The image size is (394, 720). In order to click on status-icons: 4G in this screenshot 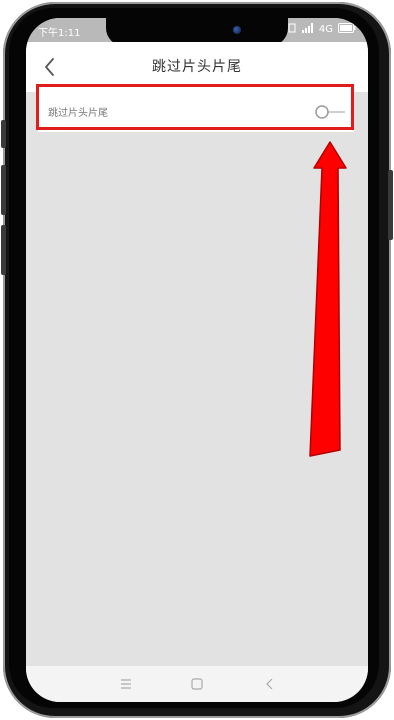, I will do `click(321, 29)`.